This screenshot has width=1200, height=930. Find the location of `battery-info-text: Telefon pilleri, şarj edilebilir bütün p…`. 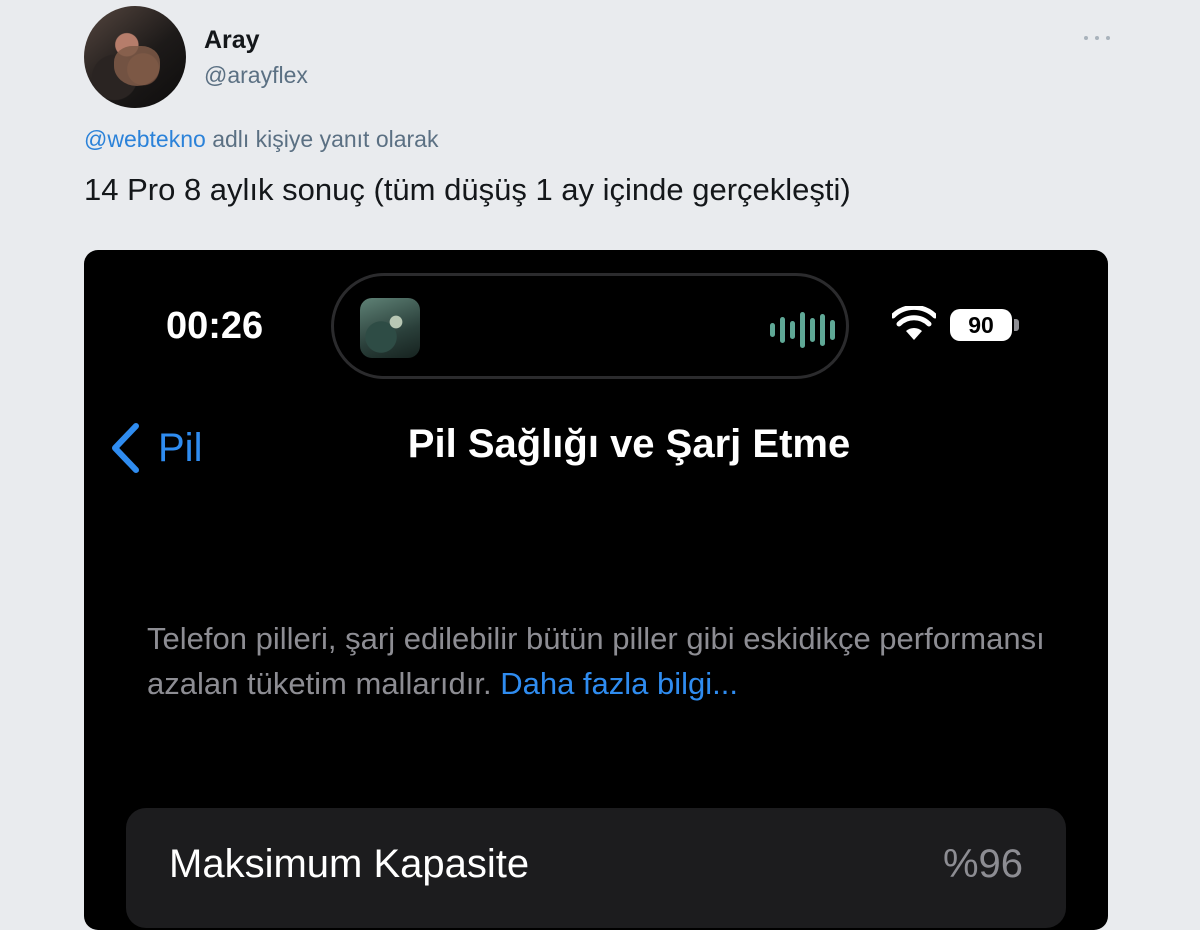

battery-info-text: Telefon pilleri, şarj edilebilir bütün p… is located at coordinates (597, 661).